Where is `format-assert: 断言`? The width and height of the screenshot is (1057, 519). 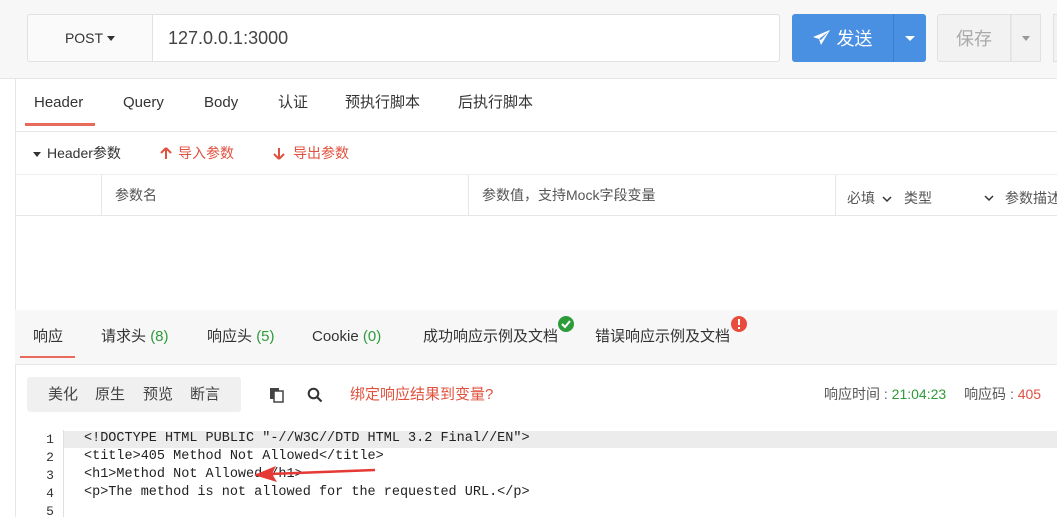
format-assert: 断言 is located at coordinates (205, 394).